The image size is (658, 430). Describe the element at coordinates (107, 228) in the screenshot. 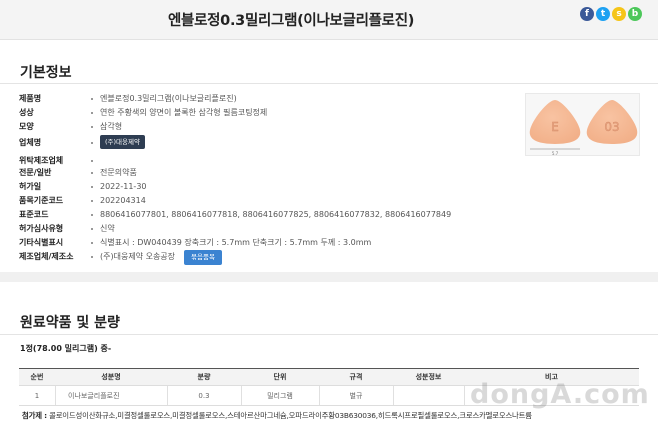

I see `info-value: 신약` at that location.